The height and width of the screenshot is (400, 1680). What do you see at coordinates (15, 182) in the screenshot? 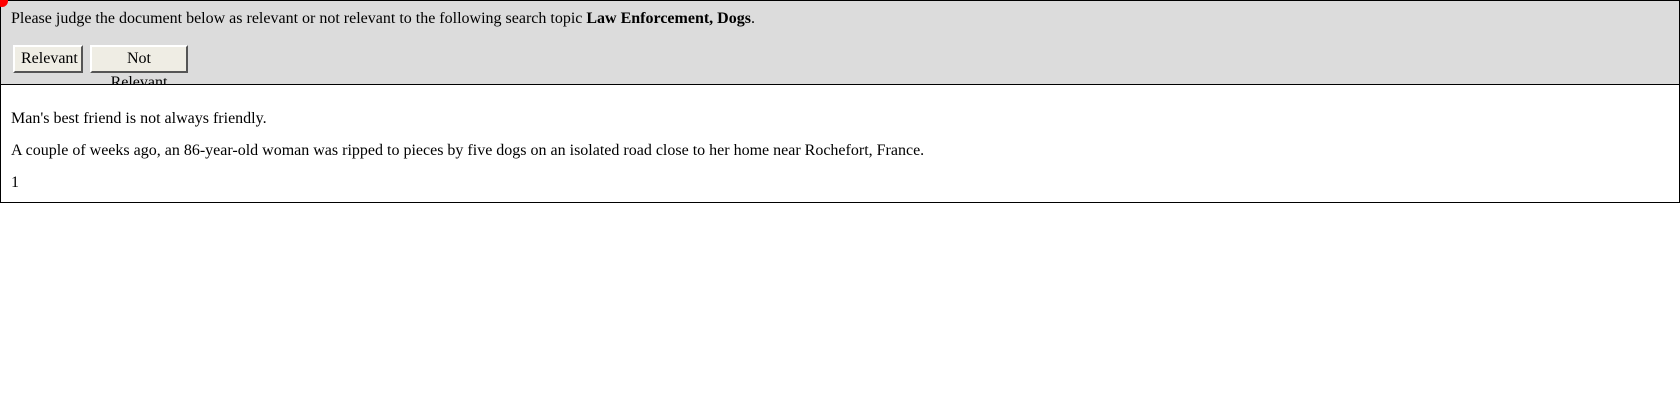
I see `document-page-number: 1` at bounding box center [15, 182].